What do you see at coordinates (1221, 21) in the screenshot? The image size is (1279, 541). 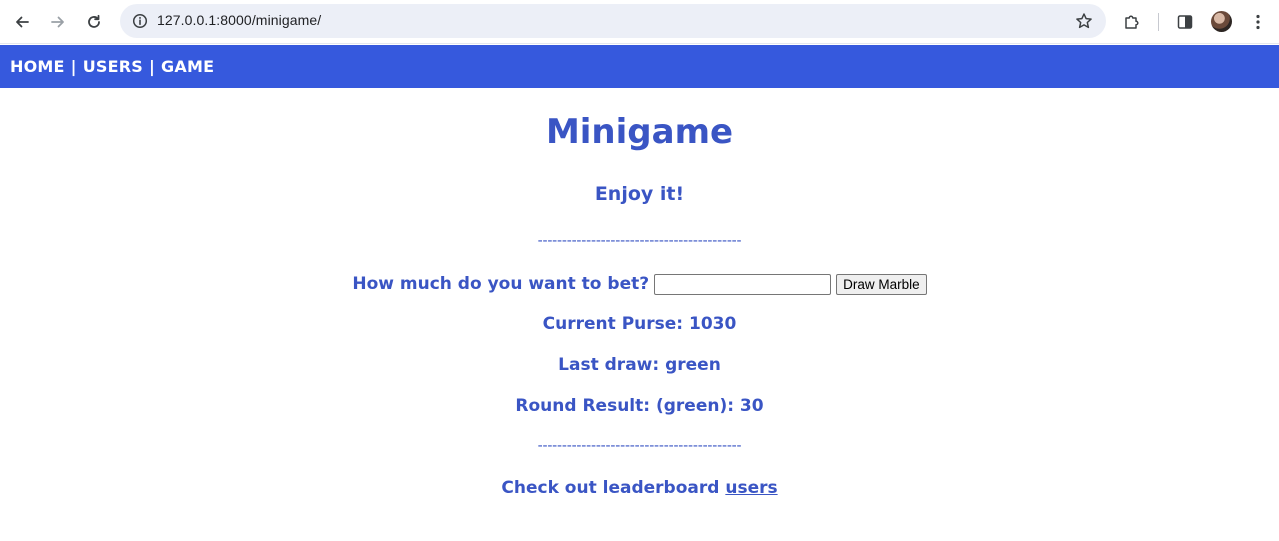 I see `profile-avatar` at bounding box center [1221, 21].